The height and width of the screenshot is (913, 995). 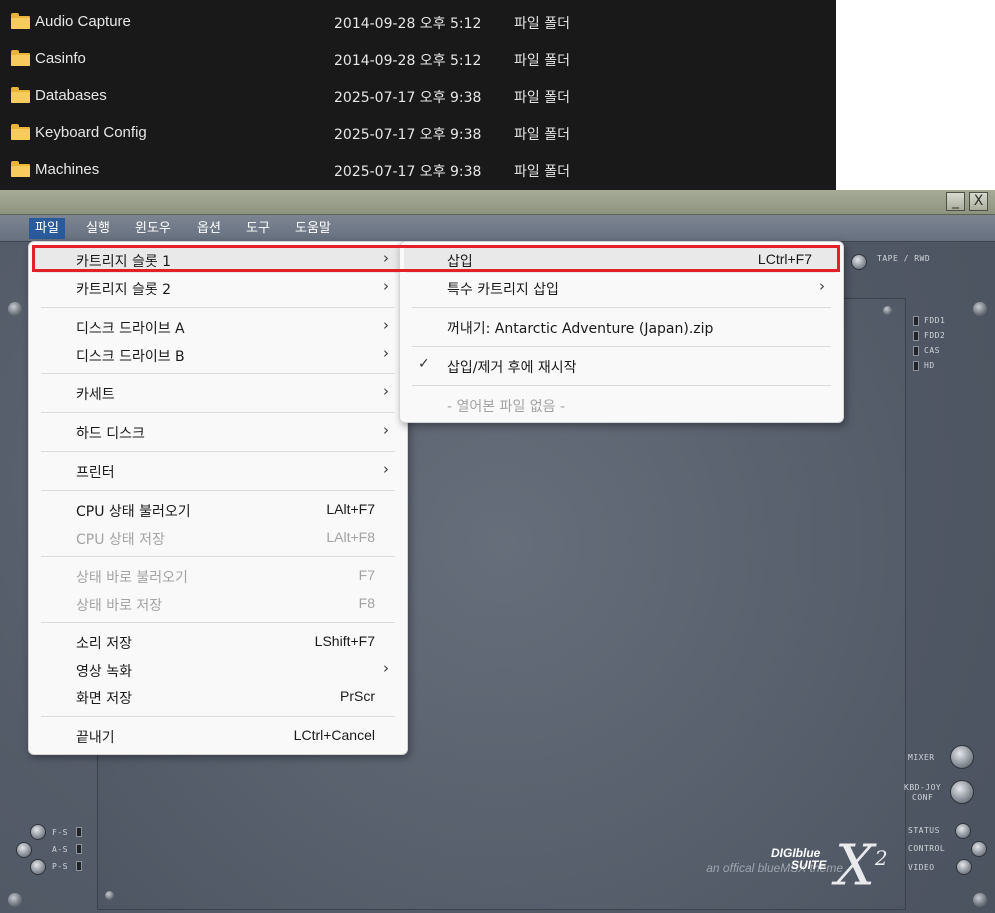 I want to click on menu-item-hard-disk: 하드 디스크 ›, so click(x=218, y=431).